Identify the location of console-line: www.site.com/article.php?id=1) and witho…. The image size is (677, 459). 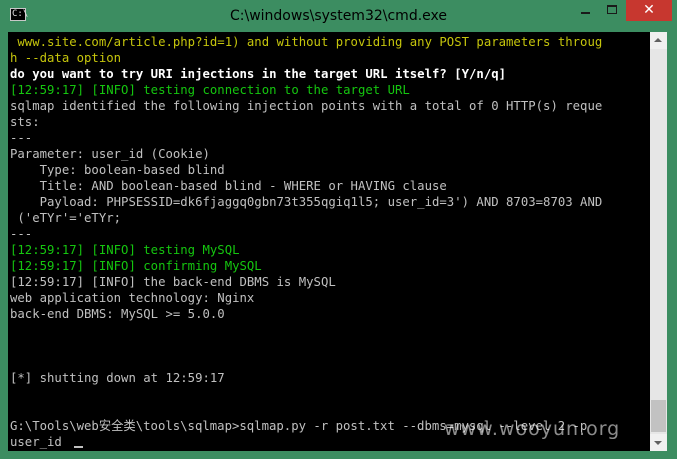
(306, 42).